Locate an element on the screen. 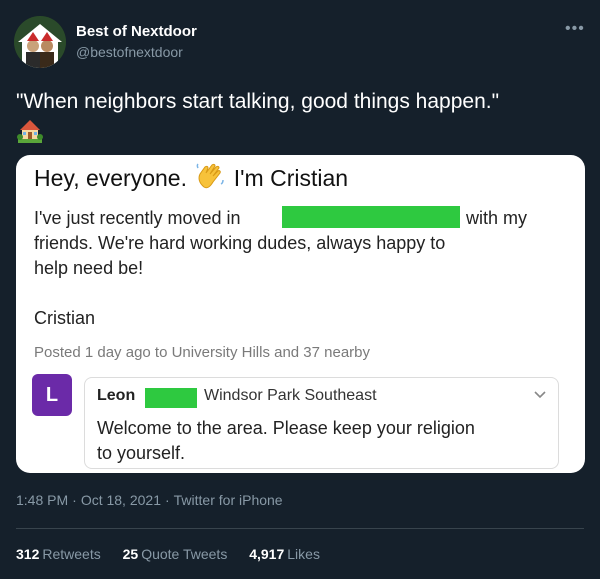 Image resolution: width=600 pixels, height=579 pixels. reply-text-line-2: to yourself. is located at coordinates (141, 453).